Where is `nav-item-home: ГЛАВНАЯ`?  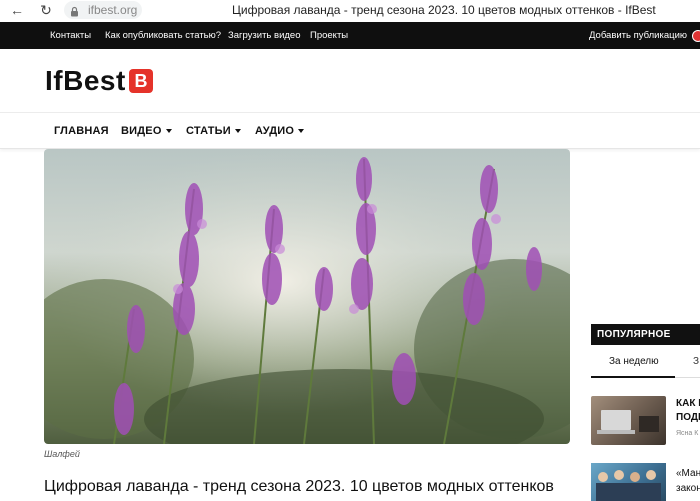 nav-item-home: ГЛАВНАЯ is located at coordinates (81, 131).